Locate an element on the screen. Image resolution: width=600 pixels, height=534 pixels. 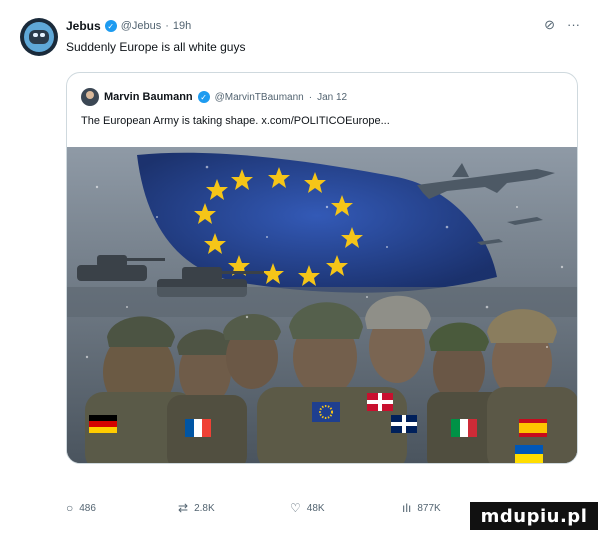
more-icon: ··· is located at coordinates (573, 25).